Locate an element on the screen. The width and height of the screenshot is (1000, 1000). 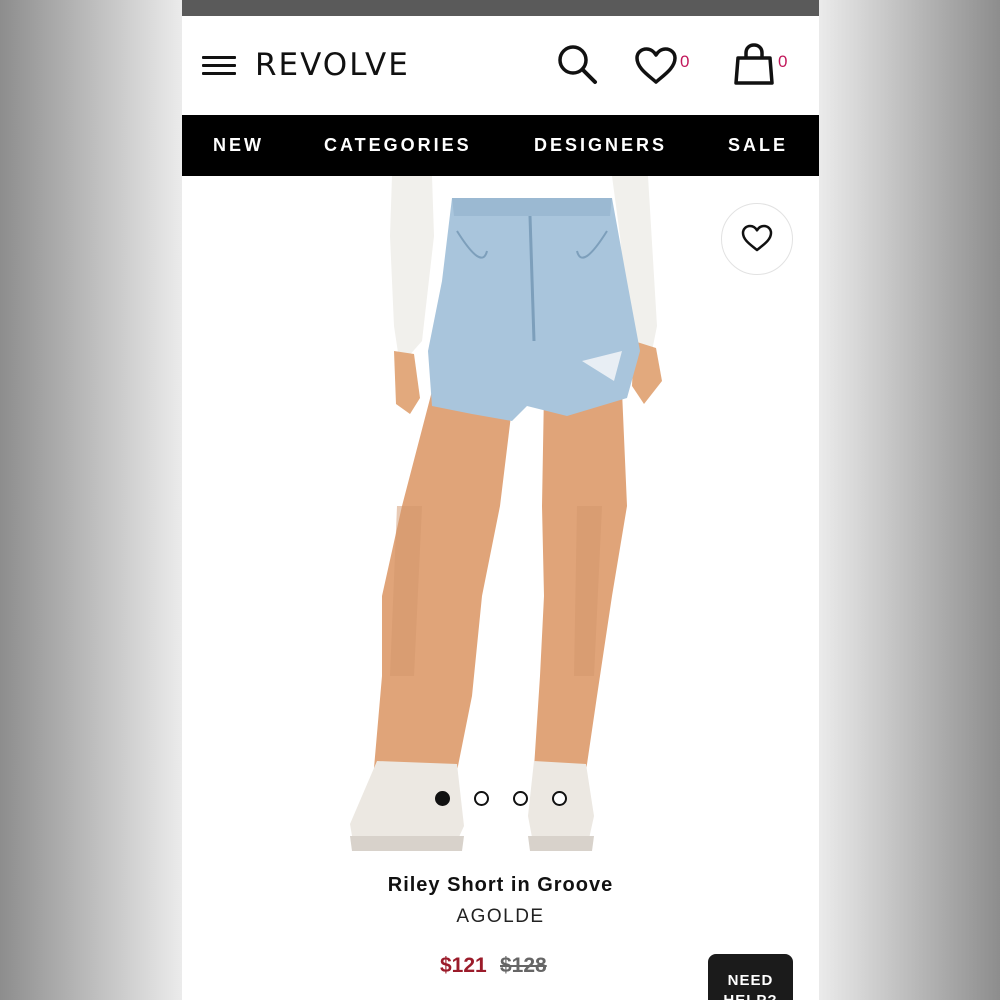
nav-item-categories: CATEGORIES is located at coordinates (398, 145).